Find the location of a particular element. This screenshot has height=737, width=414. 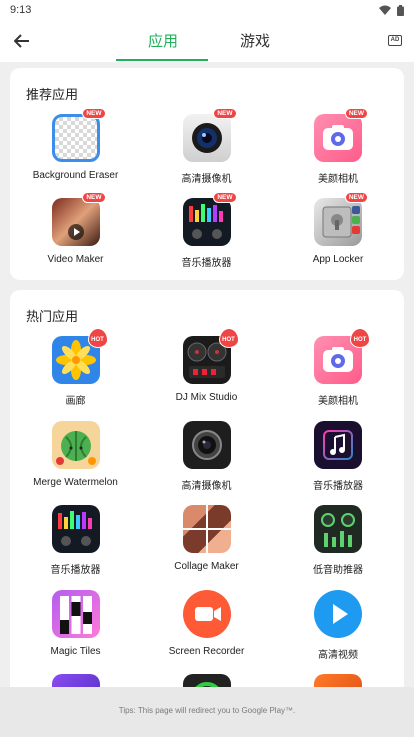

app-name: App Locker is located at coordinates (338, 259).